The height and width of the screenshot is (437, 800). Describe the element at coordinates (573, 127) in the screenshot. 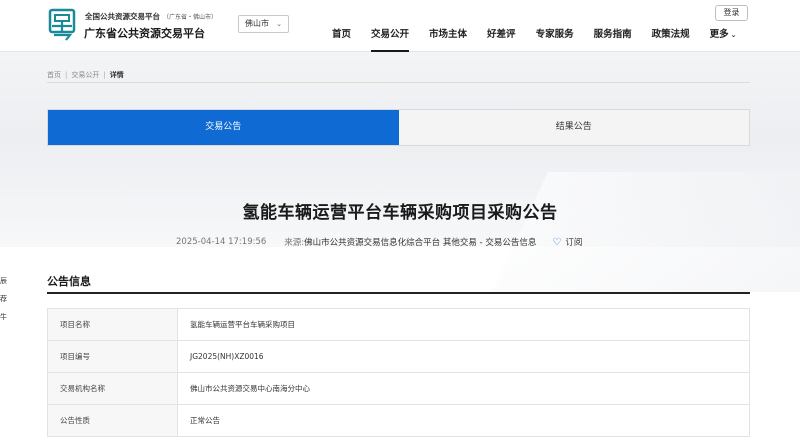

I see `tab-result-notice: 结果公告` at that location.